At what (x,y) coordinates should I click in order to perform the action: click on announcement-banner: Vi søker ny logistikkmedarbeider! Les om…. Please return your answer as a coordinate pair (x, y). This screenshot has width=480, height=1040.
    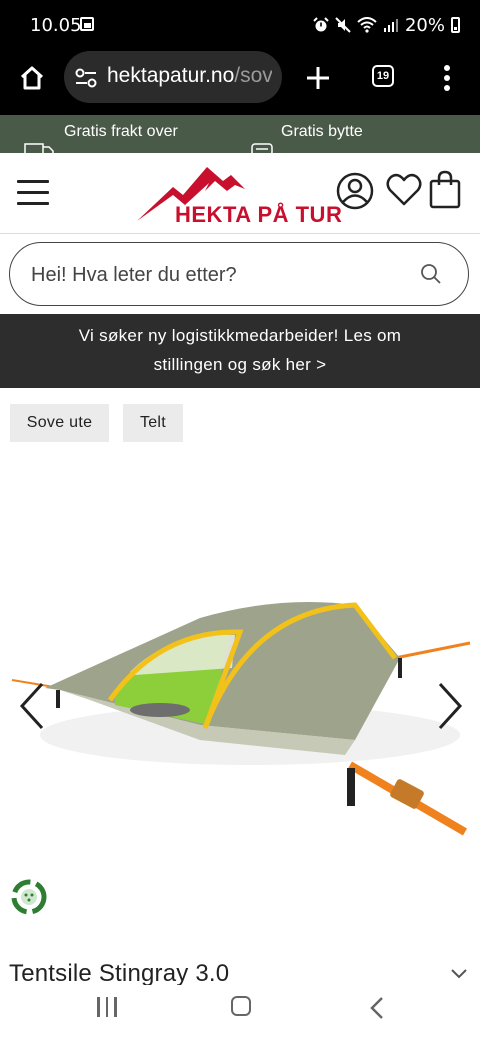
    Looking at the image, I should click on (240, 351).